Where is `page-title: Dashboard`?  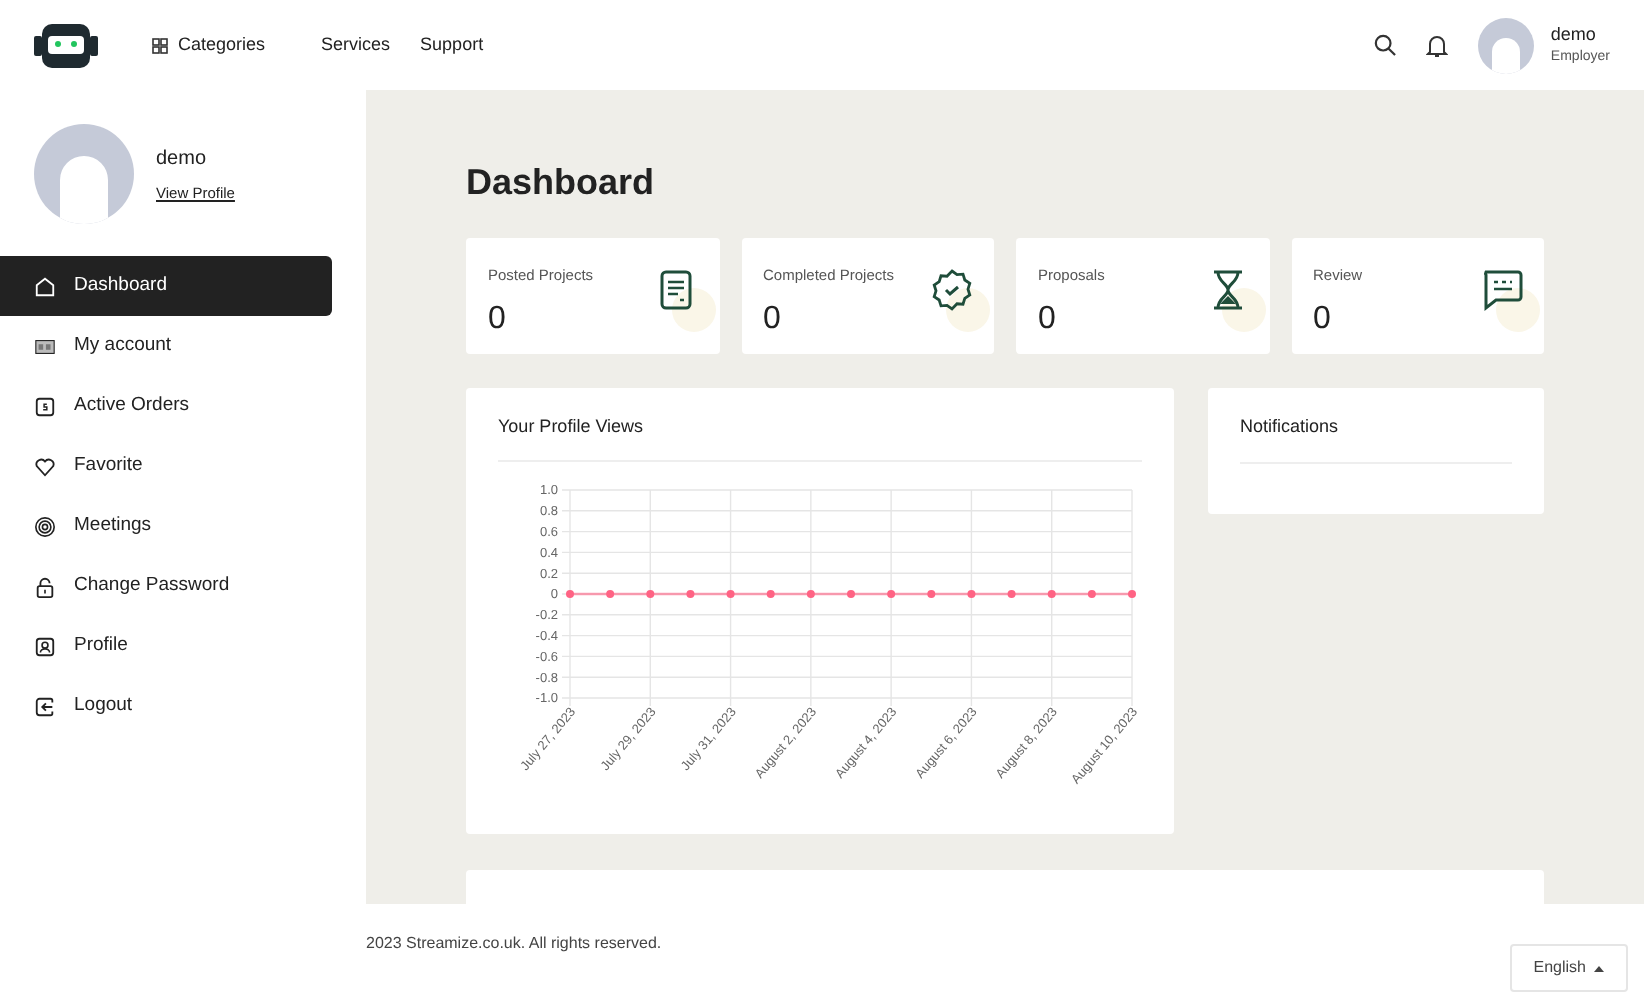
page-title: Dashboard is located at coordinates (561, 183).